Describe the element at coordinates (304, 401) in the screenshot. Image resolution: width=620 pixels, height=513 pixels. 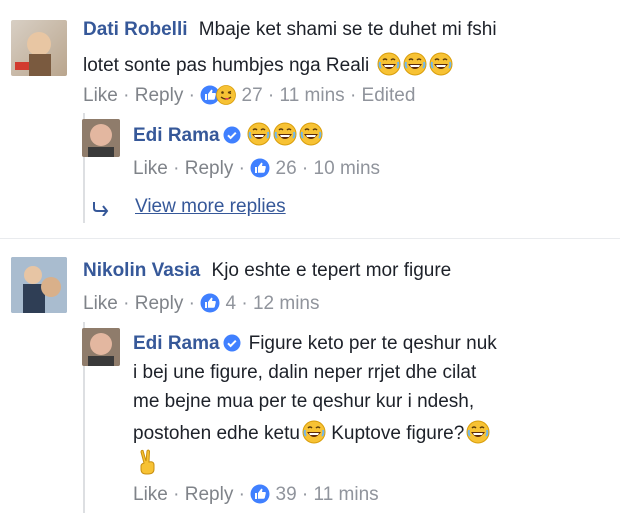
I see `comment-text: me bejne mua per te qeshur kur i ndesh,` at that location.